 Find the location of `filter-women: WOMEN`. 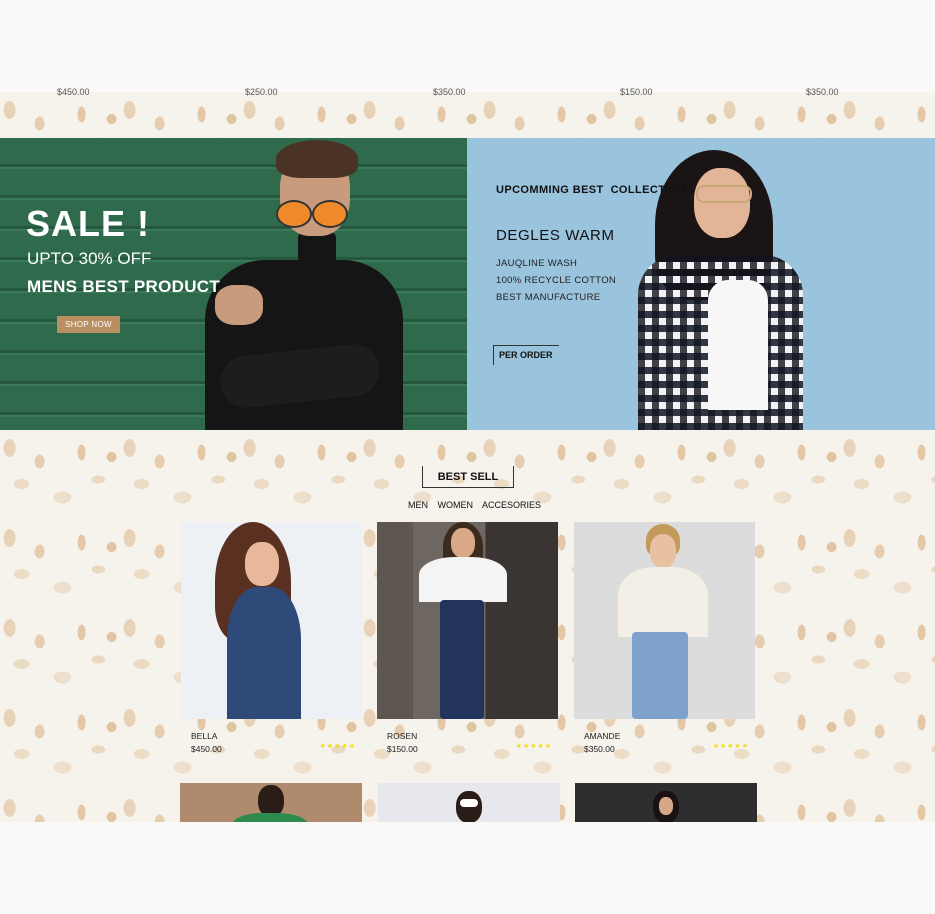

filter-women: WOMEN is located at coordinates (456, 505).